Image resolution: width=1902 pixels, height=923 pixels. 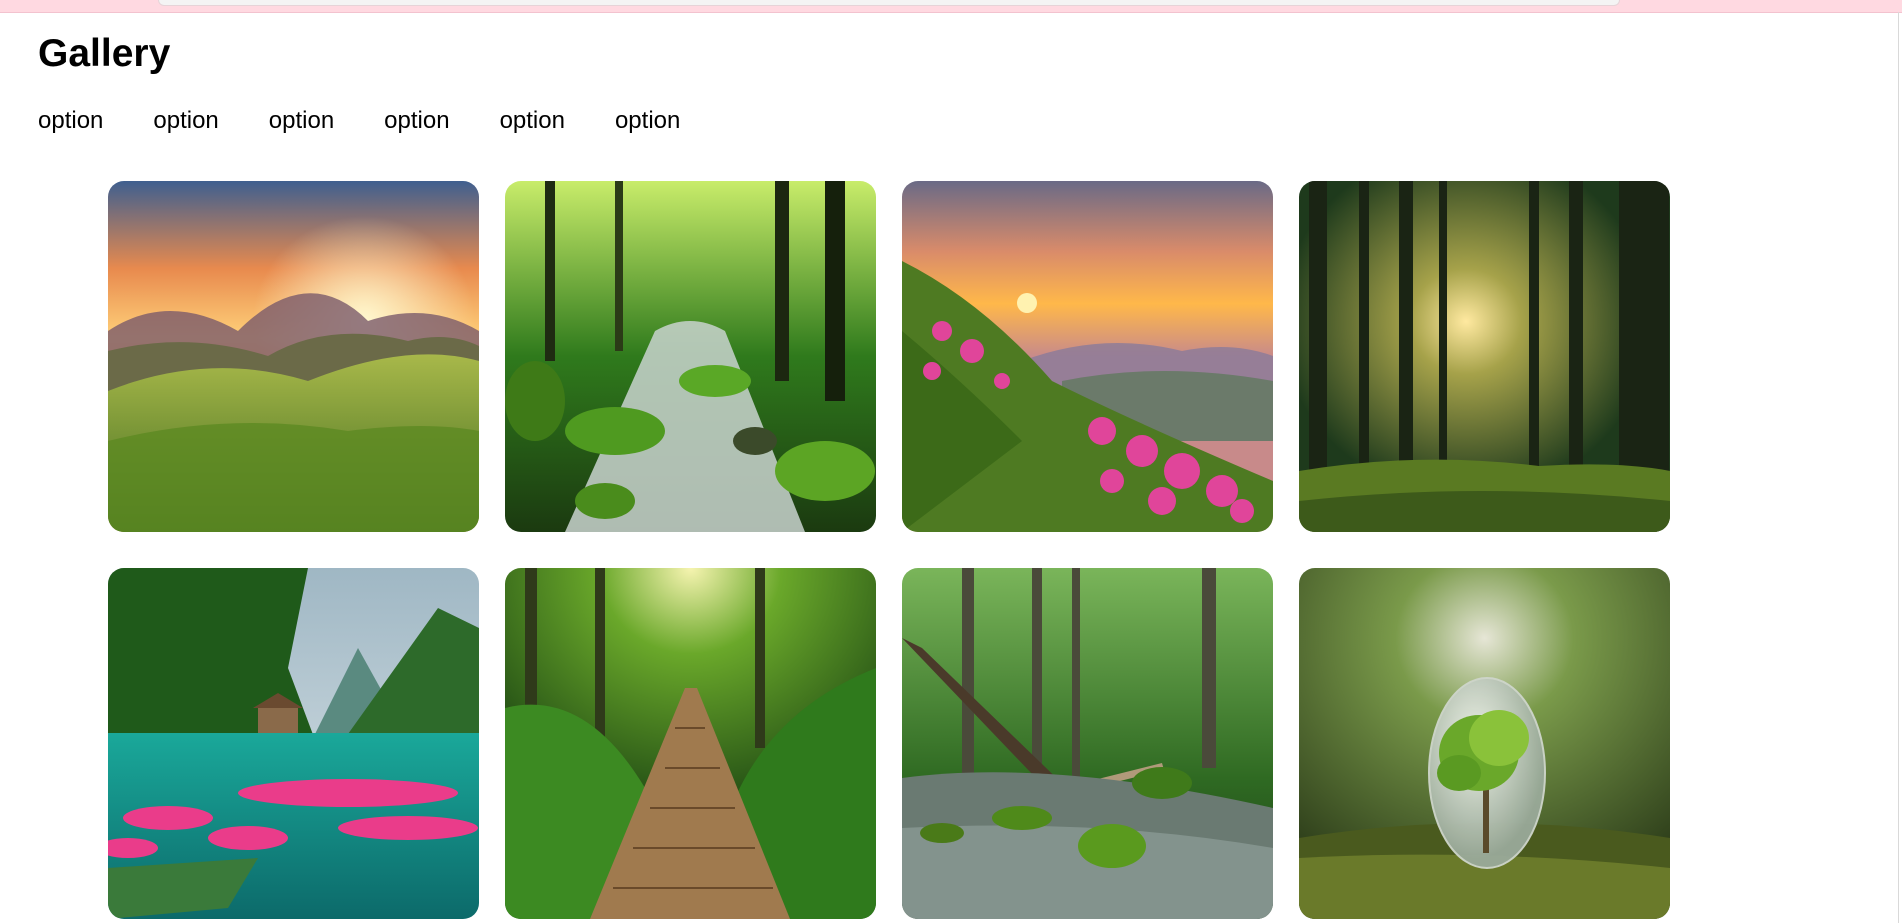 What do you see at coordinates (532, 121) in the screenshot?
I see `option-item-5: option` at bounding box center [532, 121].